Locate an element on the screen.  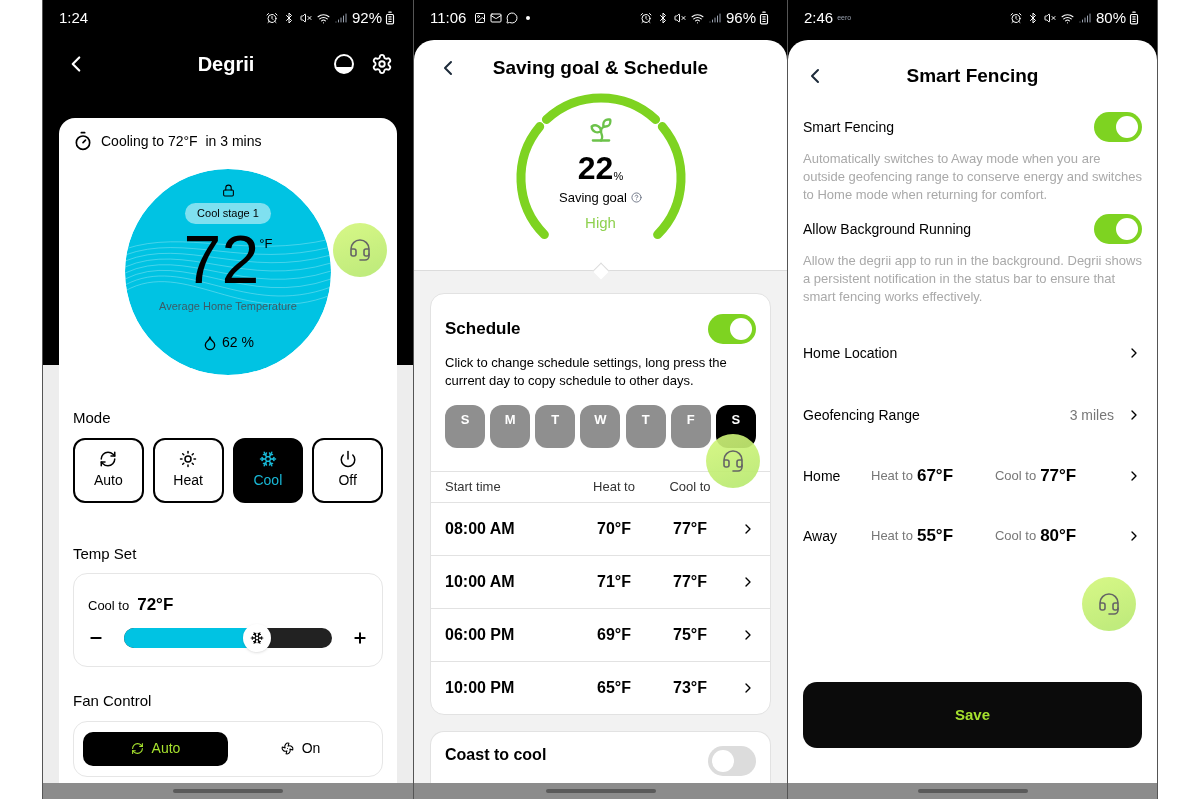
battery-percent: 80% is located at coordinates (1110, 17).